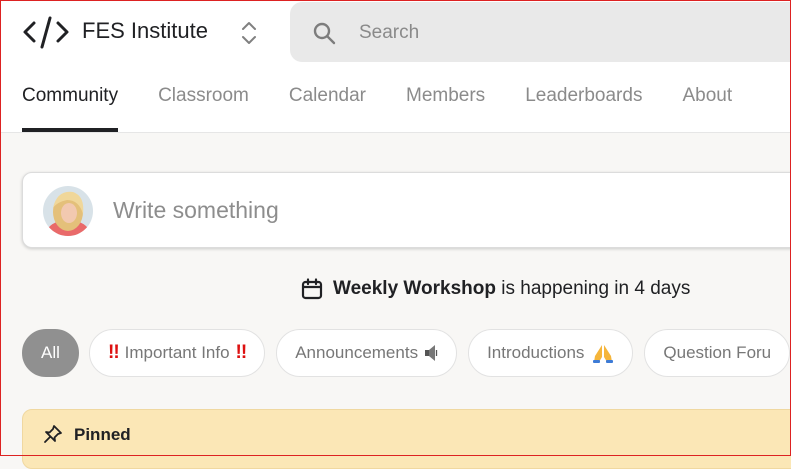  Describe the element at coordinates (324, 33) in the screenshot. I see `search-icon` at that location.